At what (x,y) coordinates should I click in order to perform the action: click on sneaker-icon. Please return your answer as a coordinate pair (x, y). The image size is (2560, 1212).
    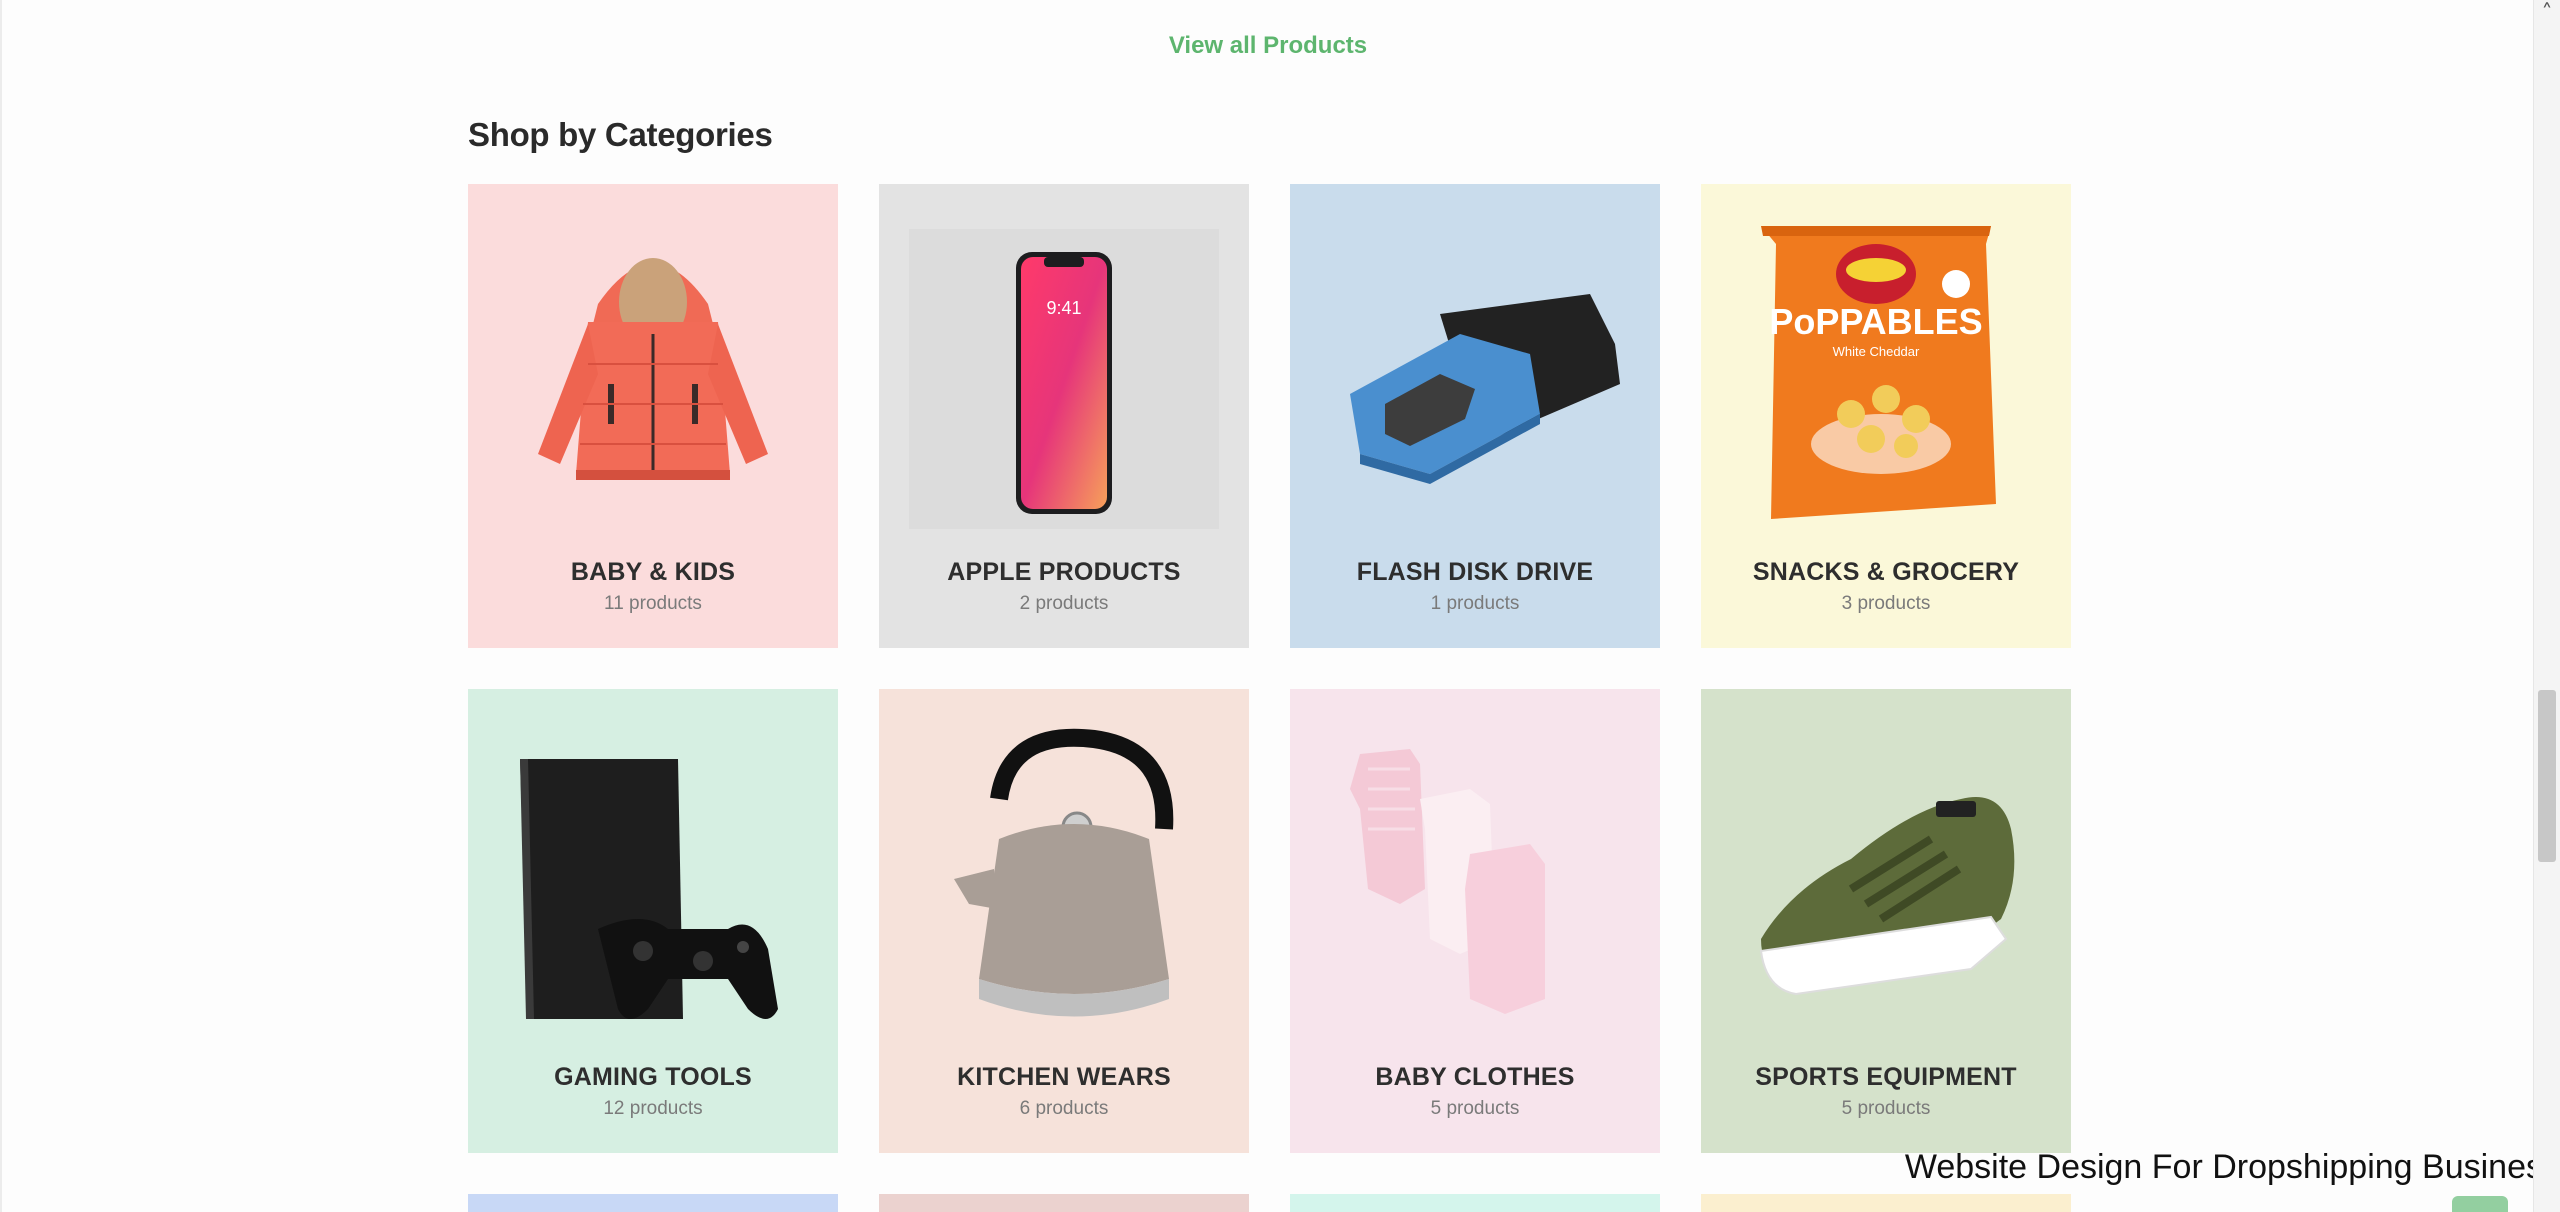
    Looking at the image, I should click on (1887, 896).